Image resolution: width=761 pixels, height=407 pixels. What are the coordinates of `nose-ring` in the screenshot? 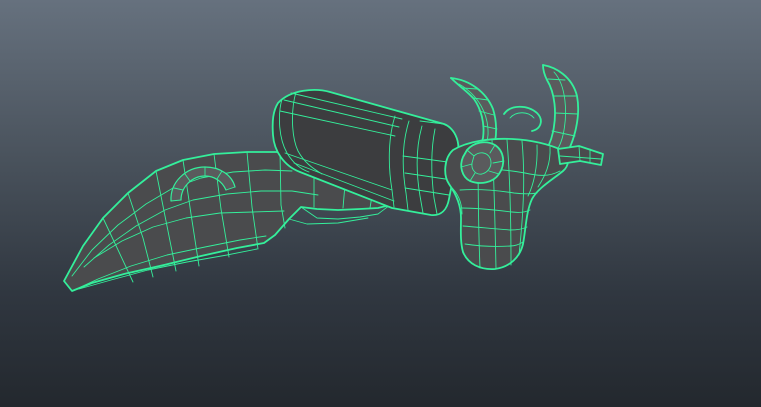 It's located at (482, 162).